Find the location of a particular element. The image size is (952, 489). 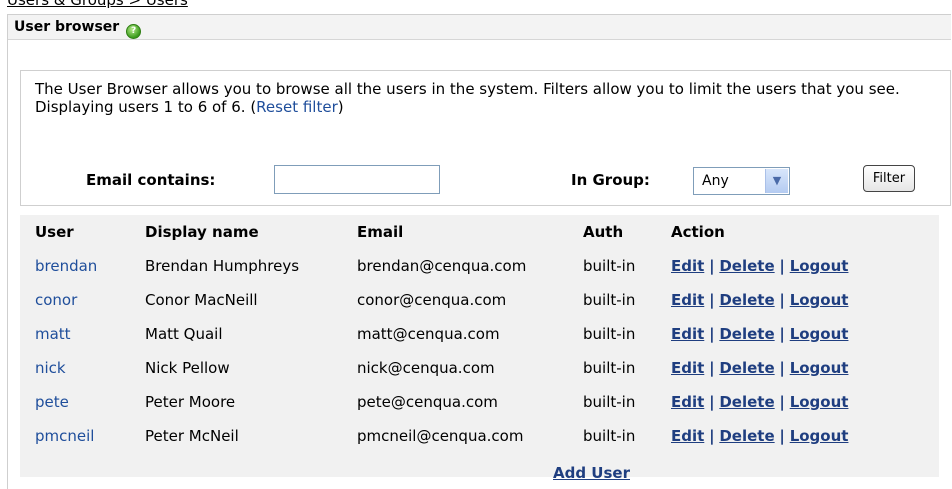

user-link: pmcneil is located at coordinates (64, 436).